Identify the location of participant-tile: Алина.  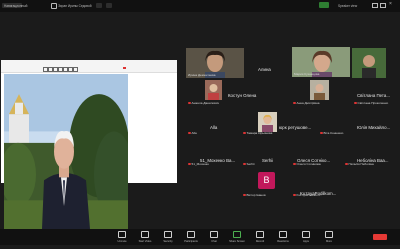
(264, 67).